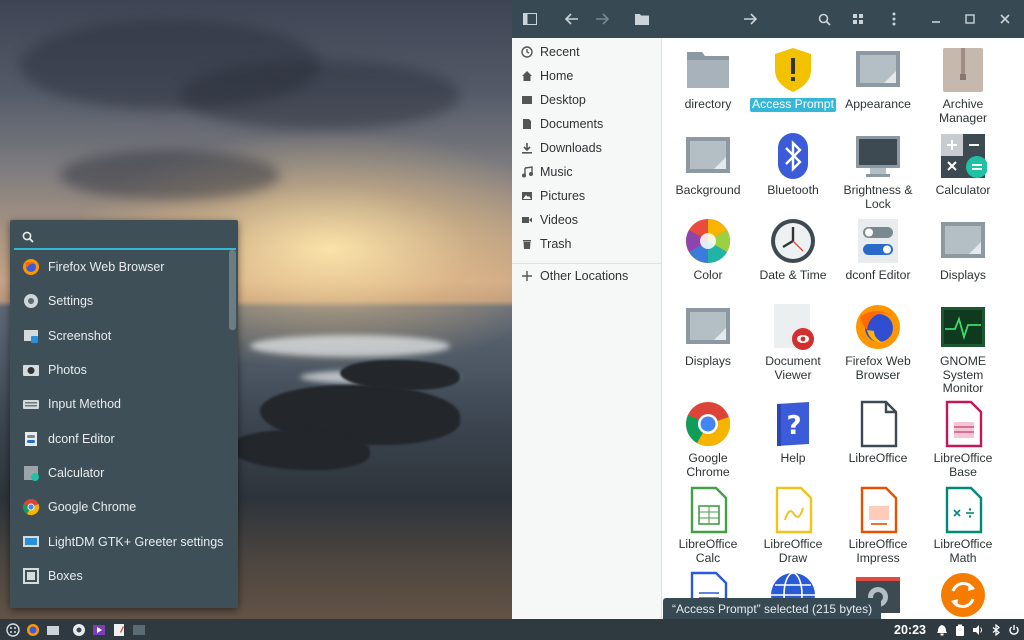  Describe the element at coordinates (139, 630) in the screenshot. I see `terminal-icon` at that location.